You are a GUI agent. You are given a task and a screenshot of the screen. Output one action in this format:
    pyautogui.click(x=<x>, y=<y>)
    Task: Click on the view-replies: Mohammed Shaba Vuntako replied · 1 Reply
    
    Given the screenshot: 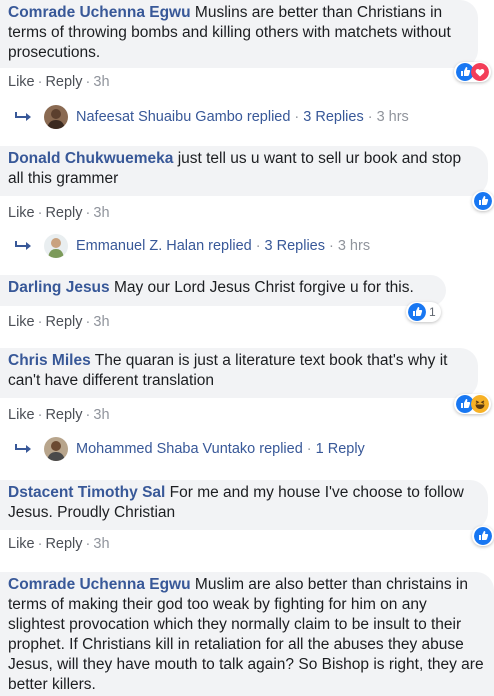 What is the action you would take?
    pyautogui.click(x=189, y=449)
    